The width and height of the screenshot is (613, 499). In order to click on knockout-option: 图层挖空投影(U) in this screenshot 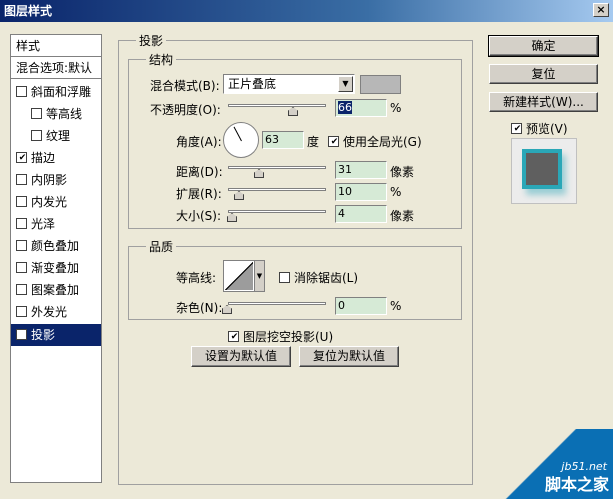, I will do `click(280, 336)`.